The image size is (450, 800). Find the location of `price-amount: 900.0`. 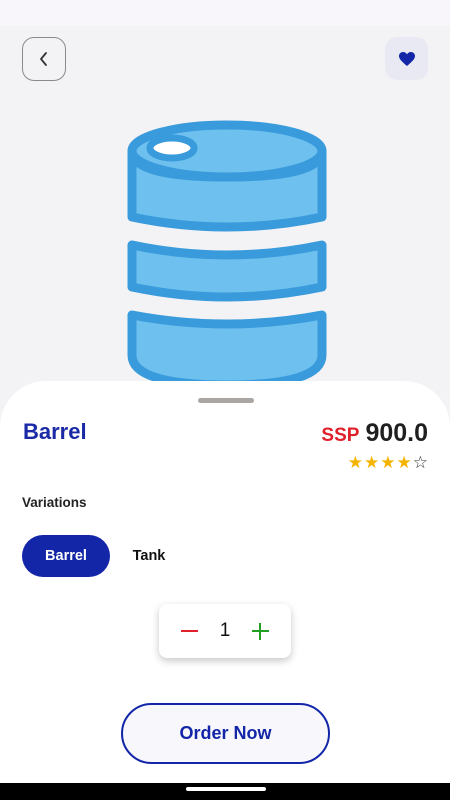

price-amount: 900.0 is located at coordinates (396, 433).